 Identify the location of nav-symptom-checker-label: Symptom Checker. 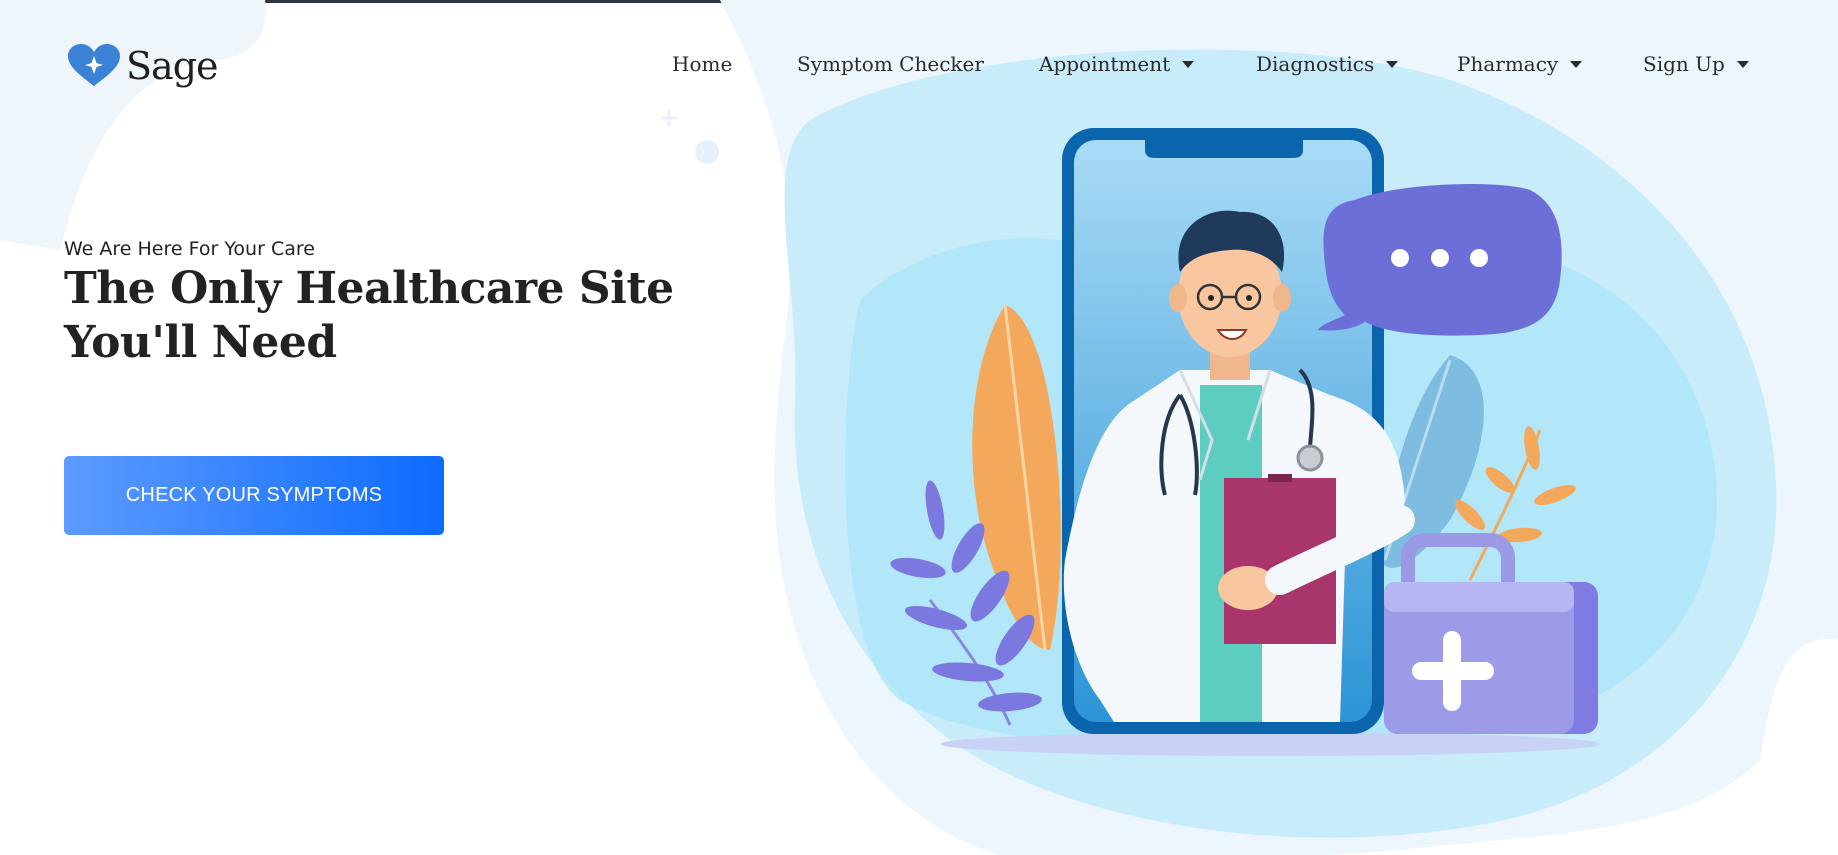
(890, 64).